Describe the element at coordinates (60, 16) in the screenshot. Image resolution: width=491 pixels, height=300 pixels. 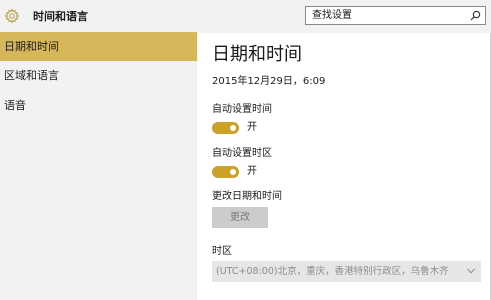
I see `app-title: 时间和语言` at that location.